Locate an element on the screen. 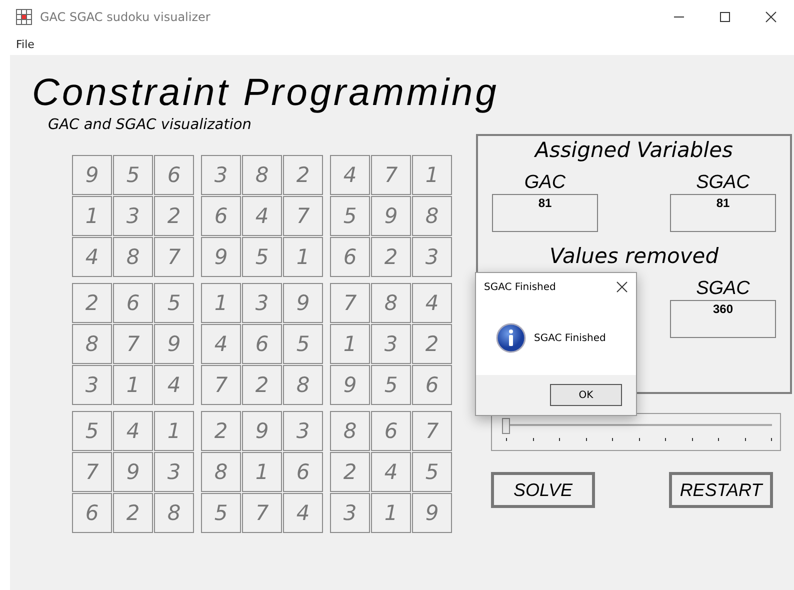 This screenshot has height=590, width=794. slider-thumb is located at coordinates (506, 426).